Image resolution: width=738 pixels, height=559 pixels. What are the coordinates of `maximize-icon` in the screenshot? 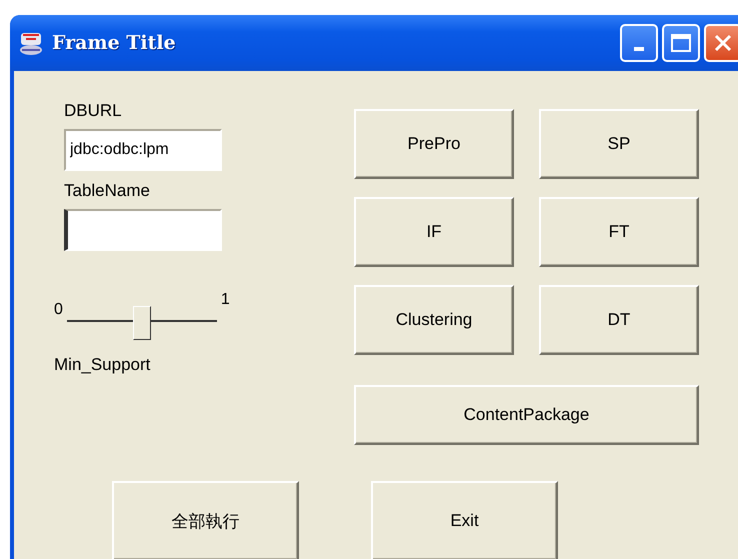 It's located at (681, 43).